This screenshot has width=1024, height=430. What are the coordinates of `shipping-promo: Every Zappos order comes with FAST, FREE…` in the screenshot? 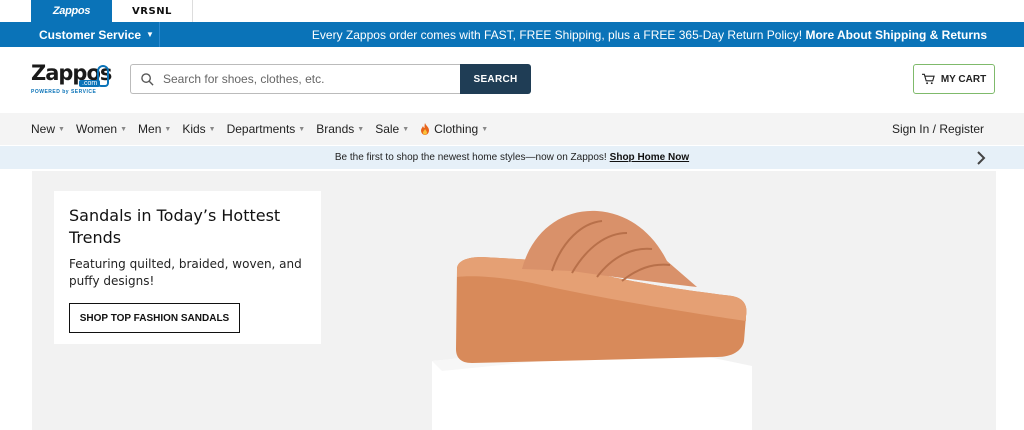 It's located at (592, 35).